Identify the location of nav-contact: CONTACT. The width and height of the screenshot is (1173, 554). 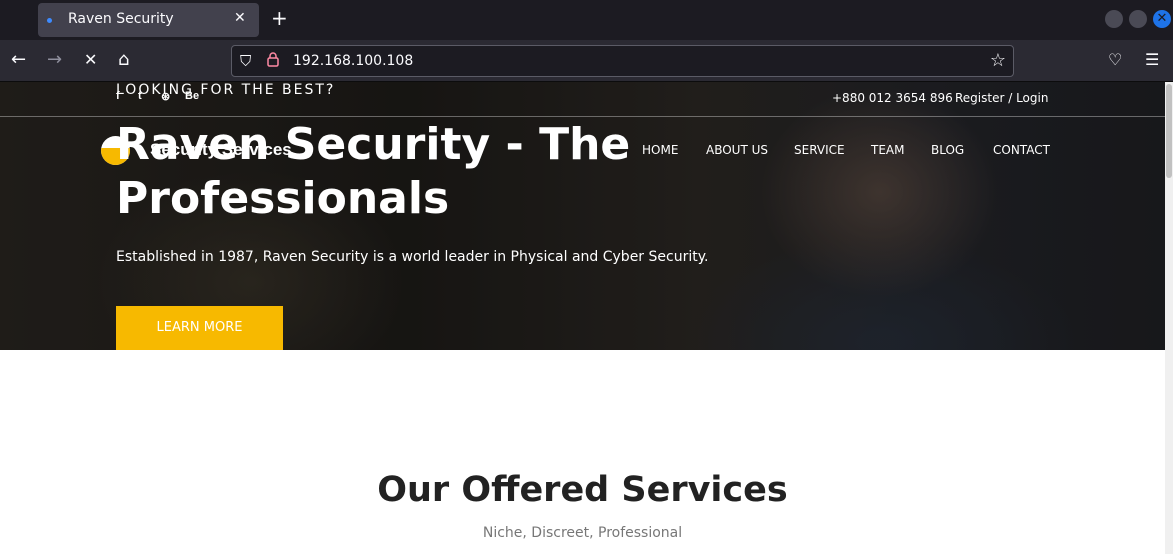
(1021, 150).